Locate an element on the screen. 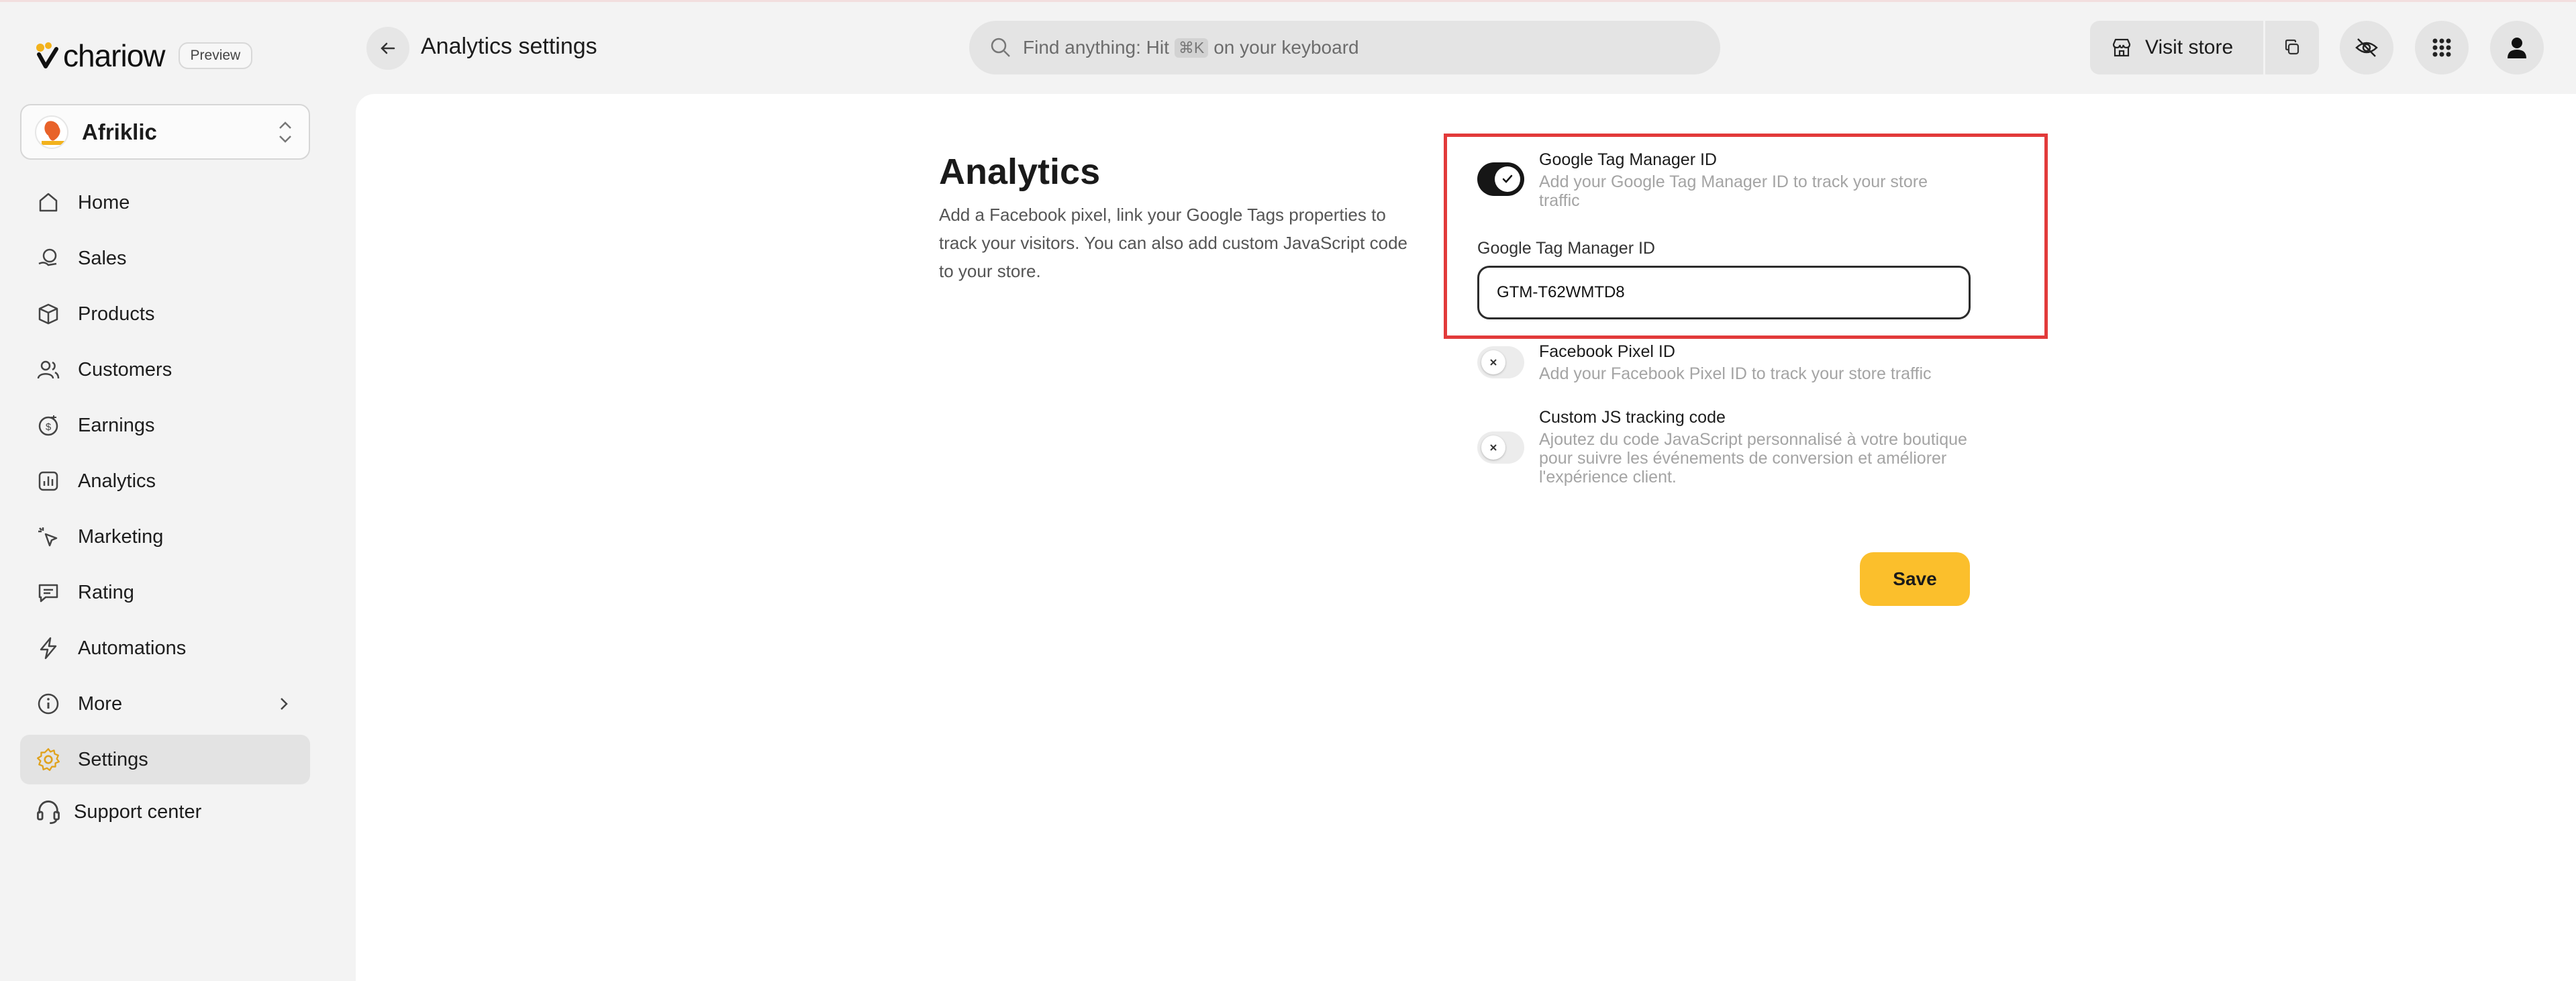  search-bar: Find anything: Hit ⌘K on your keyboard is located at coordinates (1344, 47).